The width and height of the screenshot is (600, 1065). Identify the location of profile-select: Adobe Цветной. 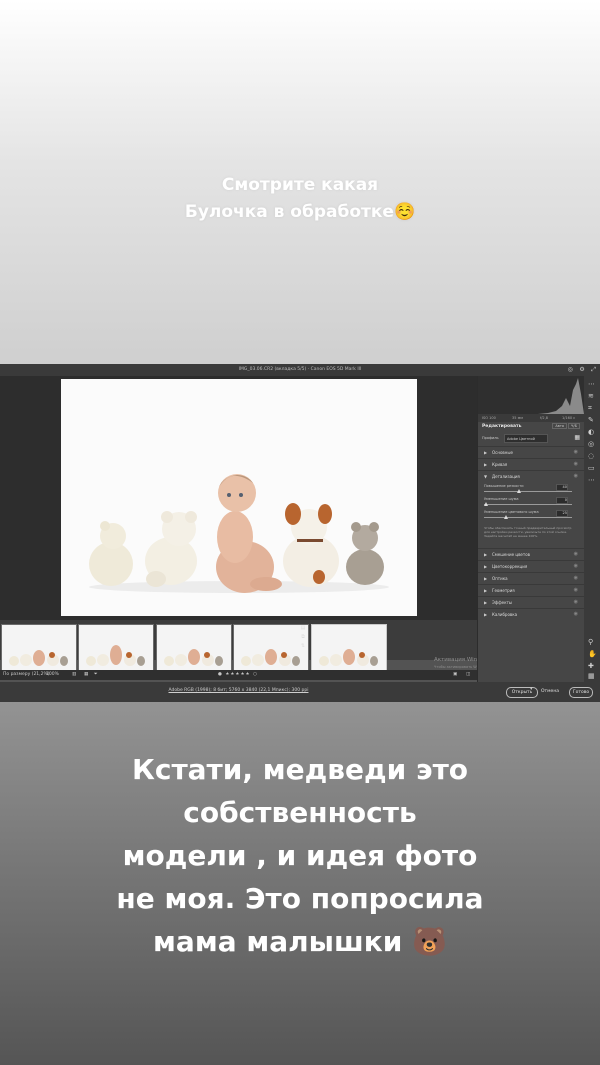
(526, 438).